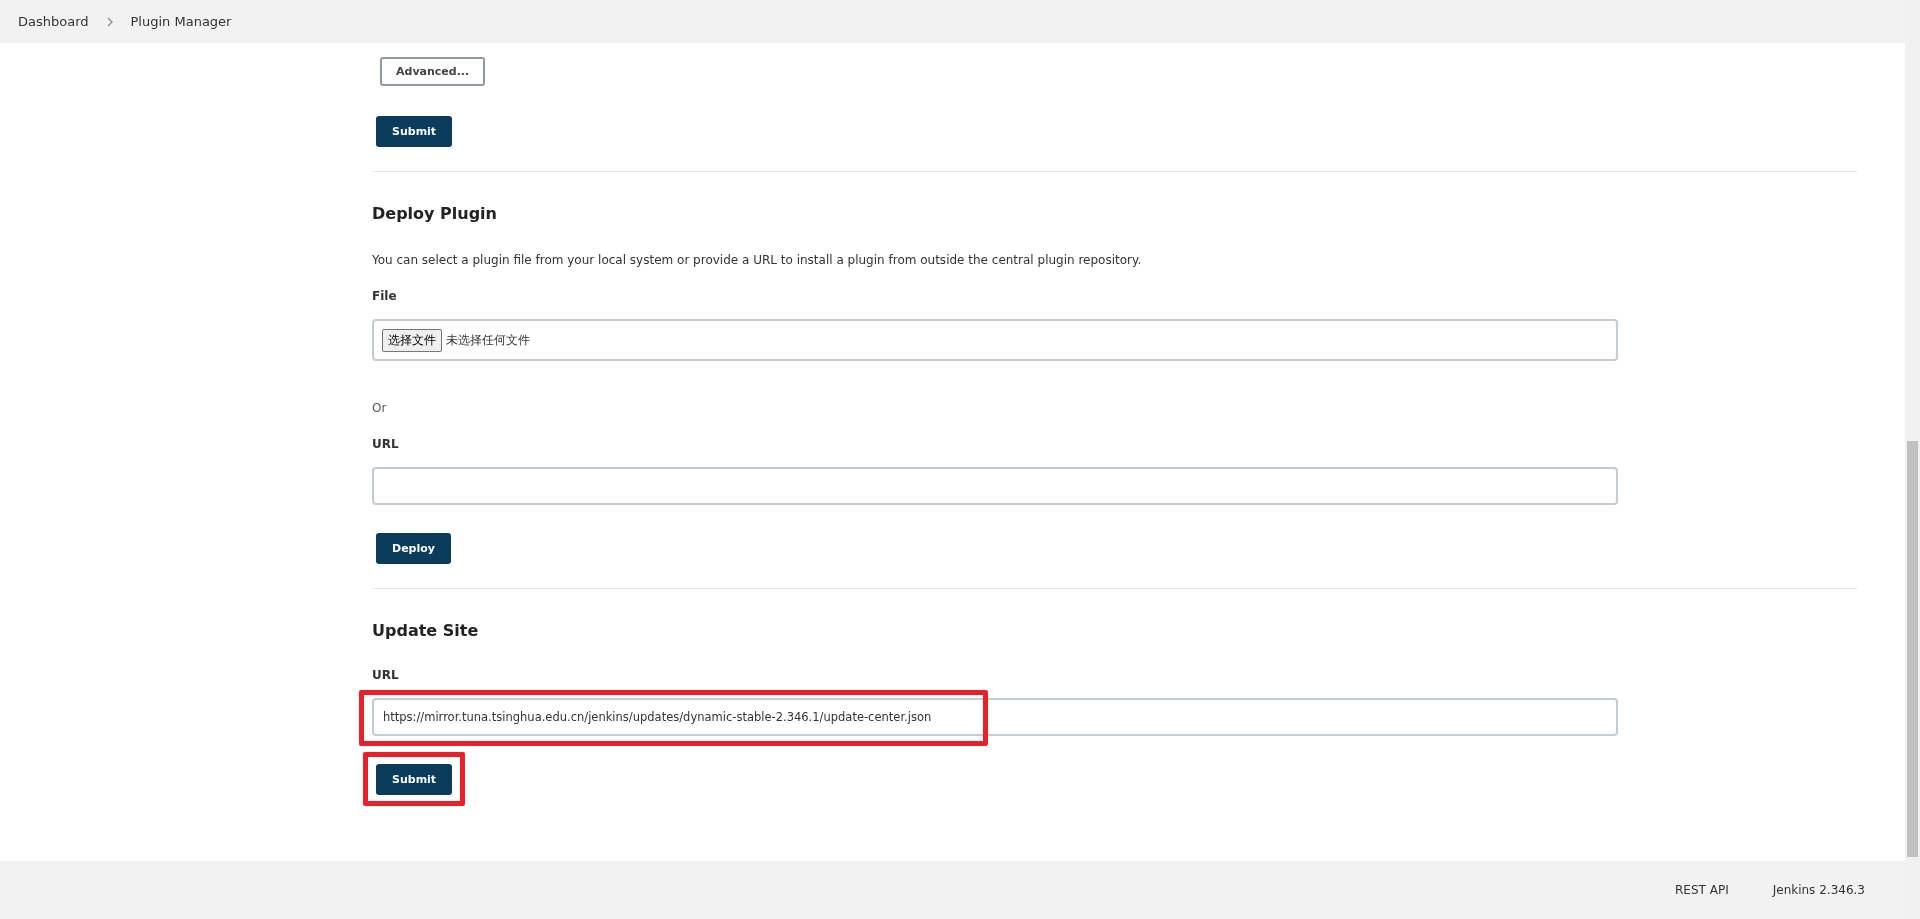 The image size is (1920, 919). I want to click on footer-link: REST API, so click(1702, 890).